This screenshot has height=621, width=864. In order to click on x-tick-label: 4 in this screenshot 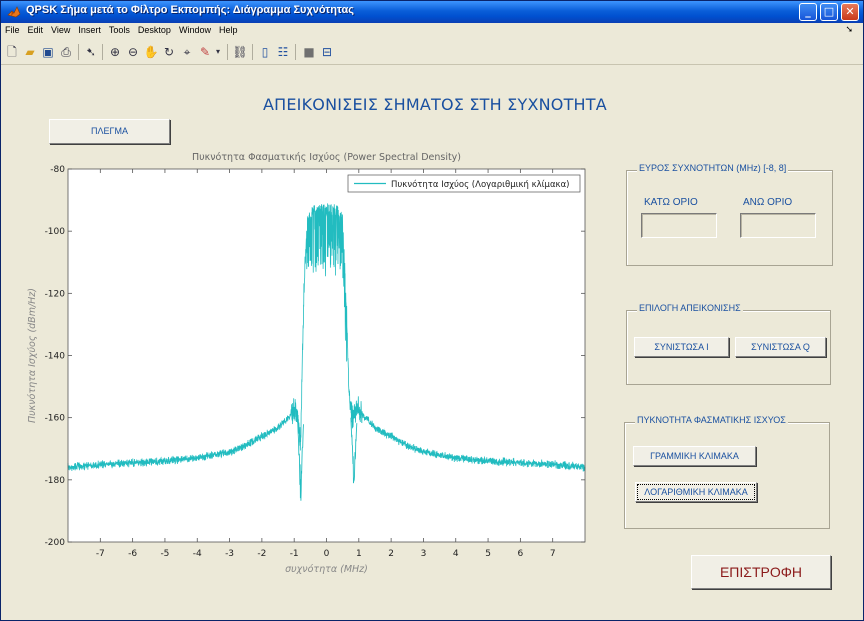, I will do `click(456, 554)`.